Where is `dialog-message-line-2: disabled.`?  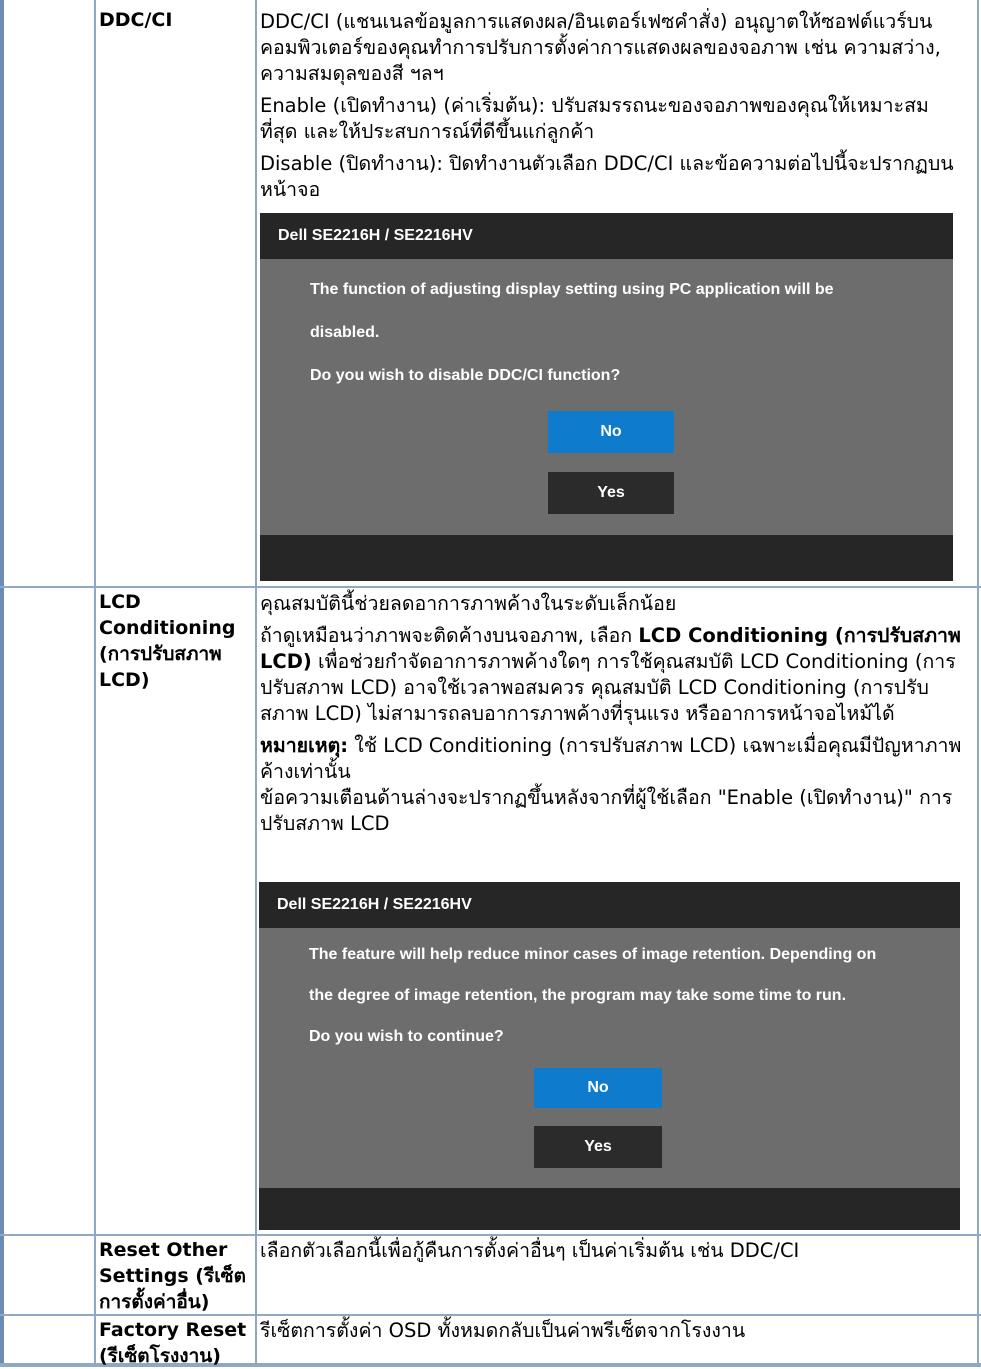 dialog-message-line-2: disabled. is located at coordinates (345, 332).